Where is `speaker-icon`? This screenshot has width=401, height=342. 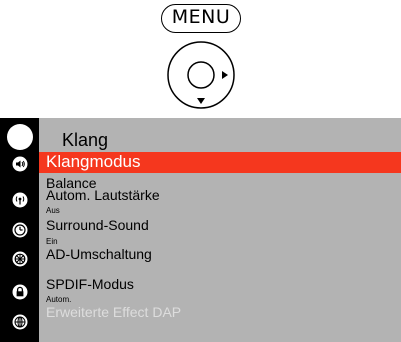
speaker-icon is located at coordinates (19, 164).